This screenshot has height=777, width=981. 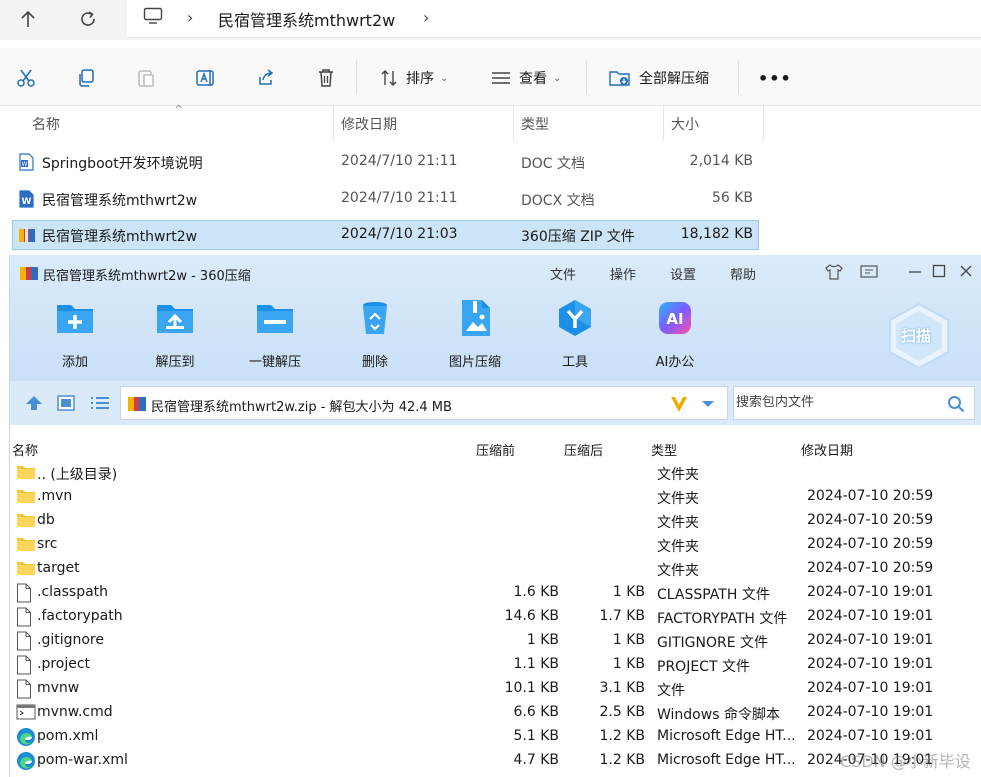 What do you see at coordinates (495, 449) in the screenshot?
I see `zip-column-before: 压缩前` at bounding box center [495, 449].